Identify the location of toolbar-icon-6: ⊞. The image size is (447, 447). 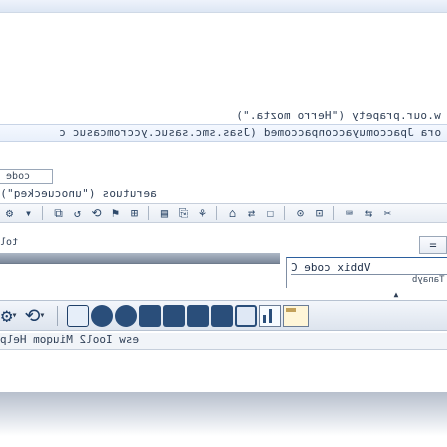
(134, 213).